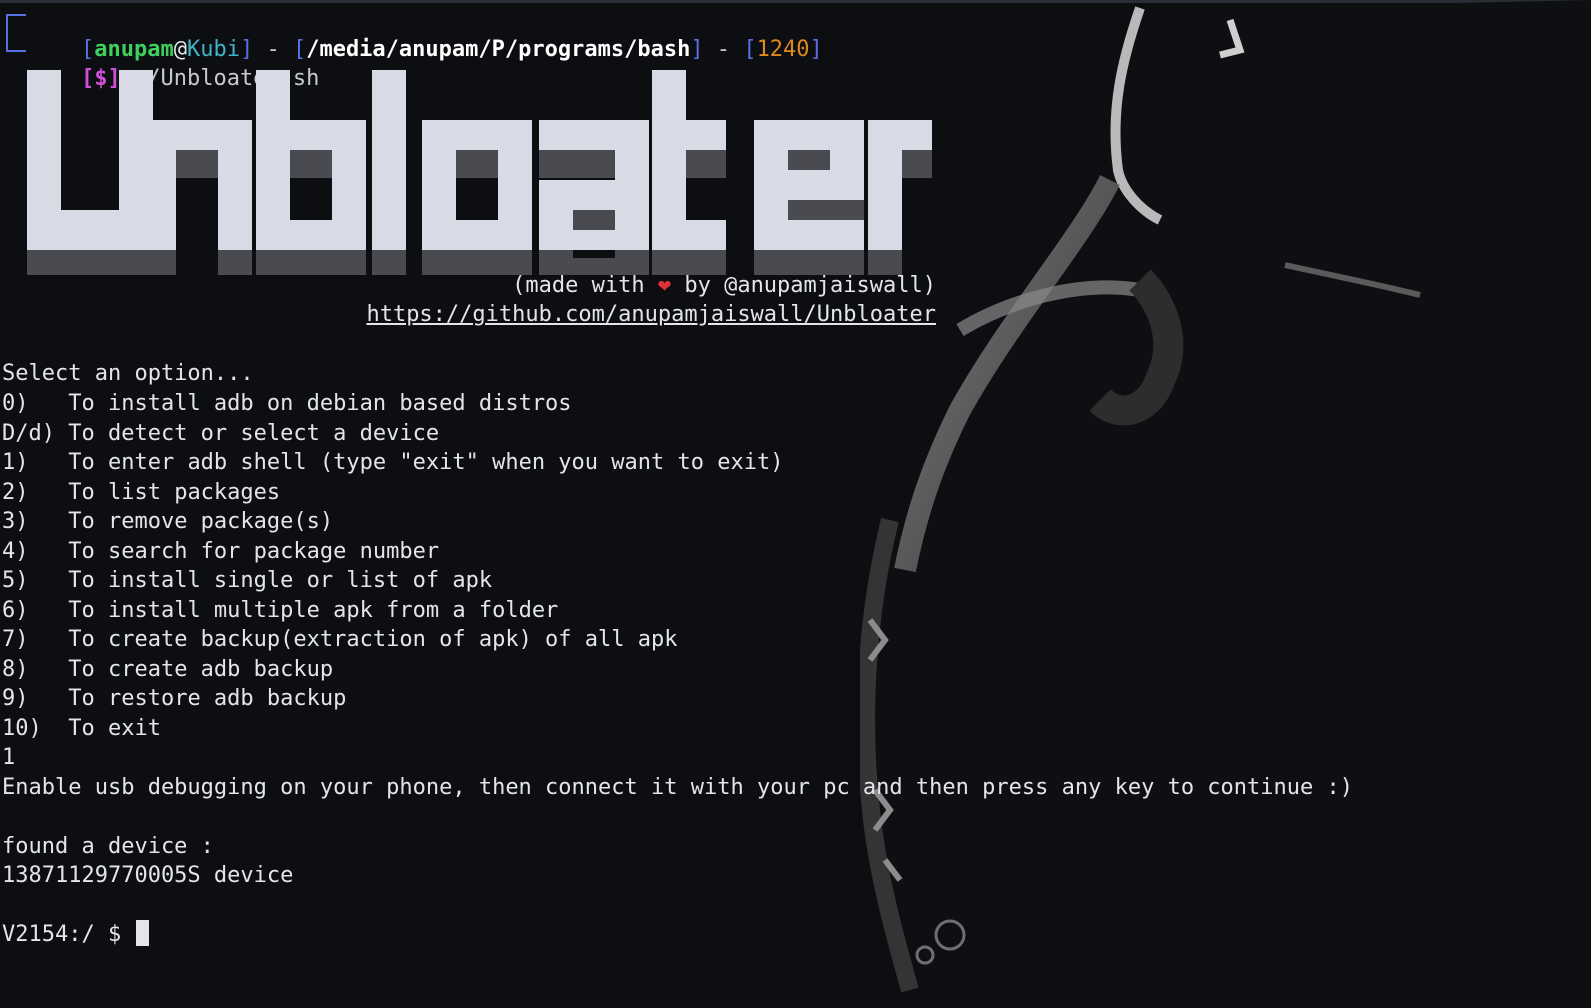 The width and height of the screenshot is (1591, 1008). What do you see at coordinates (35, 551) in the screenshot?
I see `menu-option-key: 4)` at bounding box center [35, 551].